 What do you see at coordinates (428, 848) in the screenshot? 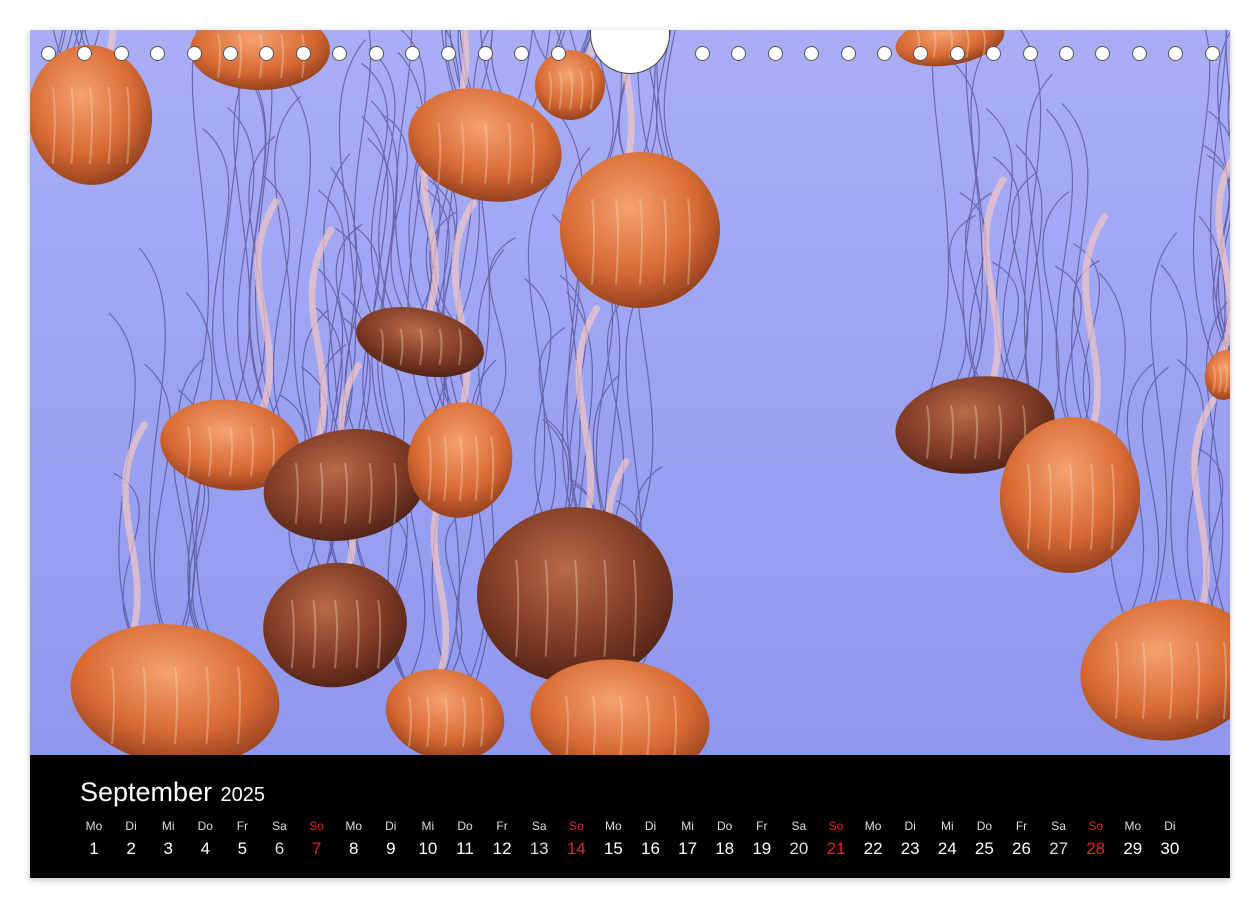
I see `day-number: 10` at bounding box center [428, 848].